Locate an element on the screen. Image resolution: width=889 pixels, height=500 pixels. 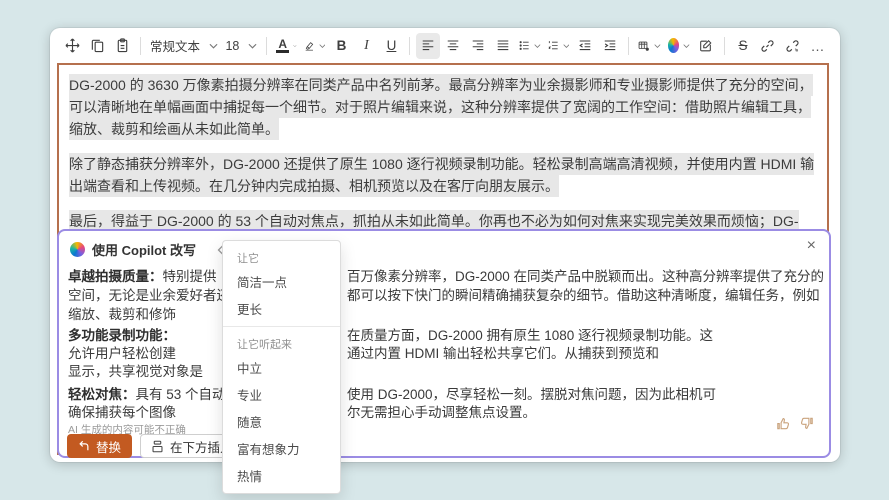
rewrite-options-menu: 让它 简洁一点 更长 让它听起来 中立 专业 随意 富有想象力 热情 is located at coordinates (281, 367).